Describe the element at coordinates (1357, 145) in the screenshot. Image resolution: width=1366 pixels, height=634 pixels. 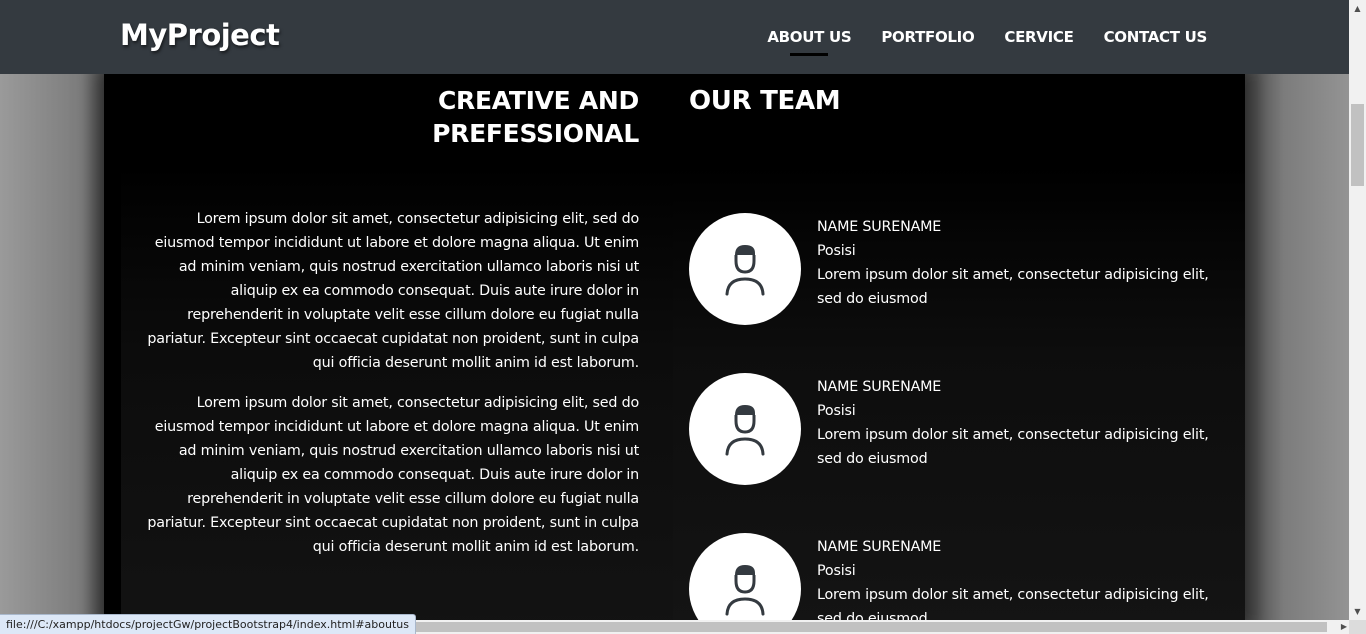
I see `vertical-scrollbar-thumb` at that location.